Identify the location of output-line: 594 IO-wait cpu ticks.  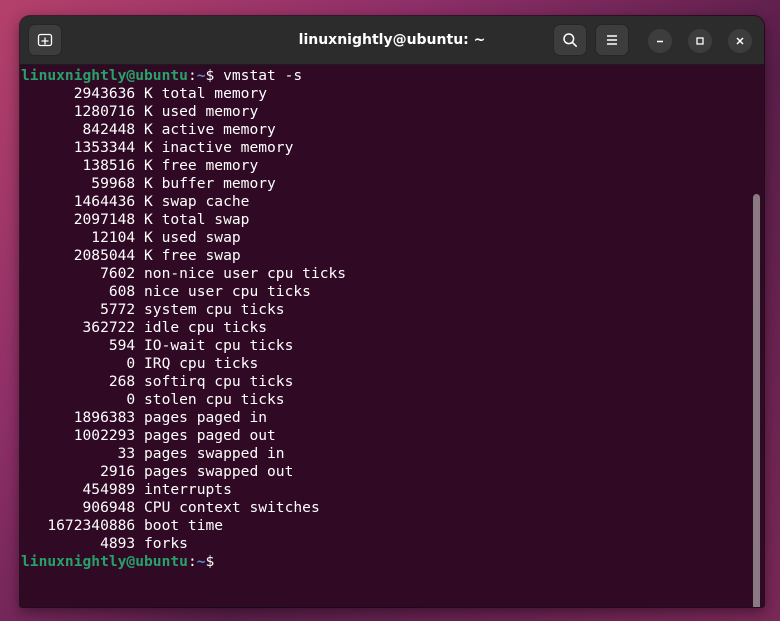
(157, 345).